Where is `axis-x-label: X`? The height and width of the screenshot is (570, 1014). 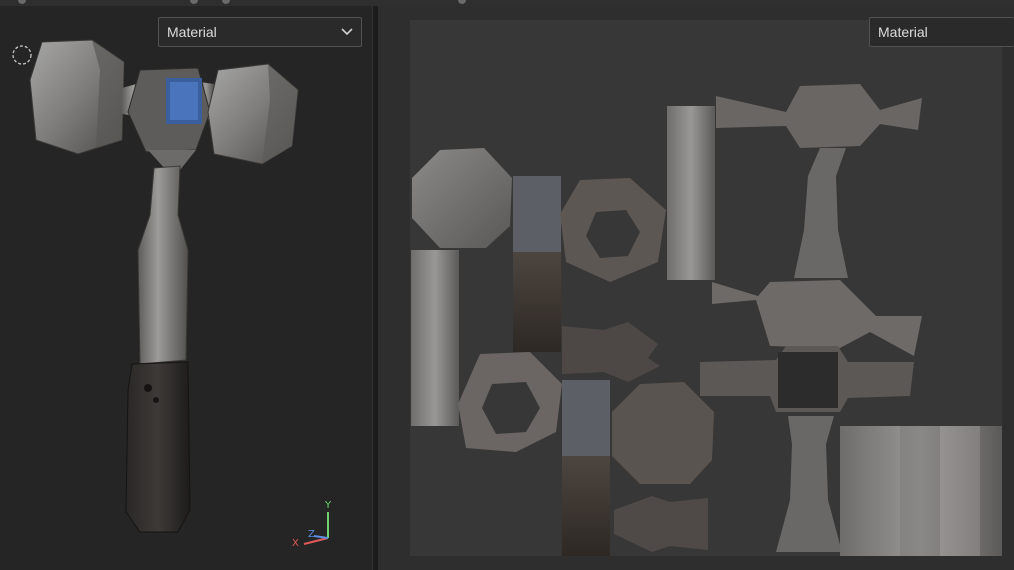 axis-x-label: X is located at coordinates (295, 543).